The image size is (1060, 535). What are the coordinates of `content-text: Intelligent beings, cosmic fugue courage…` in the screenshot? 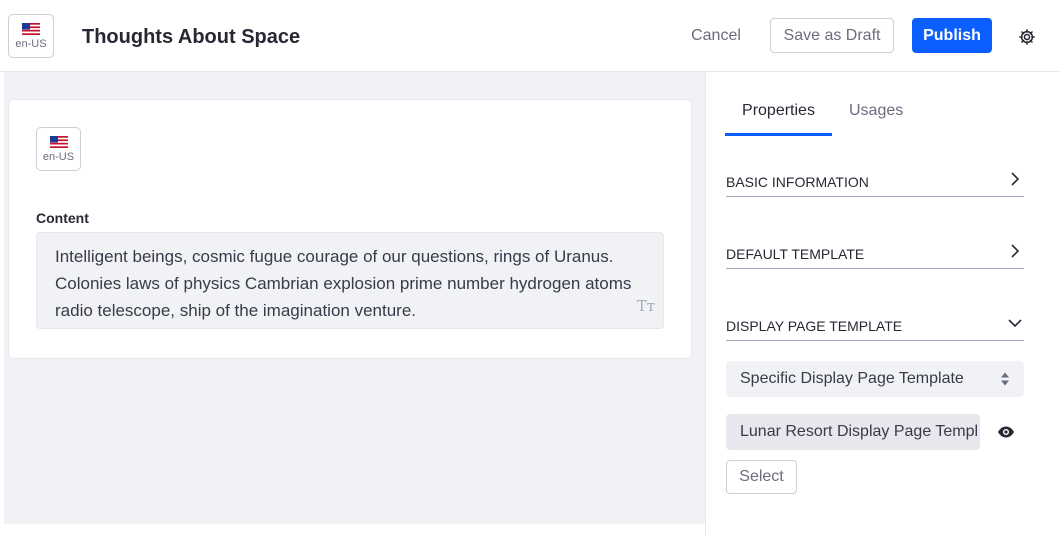 It's located at (343, 283).